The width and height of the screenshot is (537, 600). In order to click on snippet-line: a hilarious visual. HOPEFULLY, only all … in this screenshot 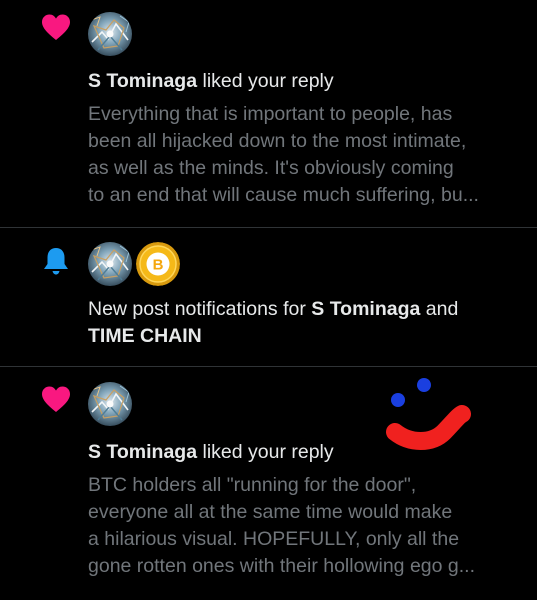, I will do `click(274, 539)`.